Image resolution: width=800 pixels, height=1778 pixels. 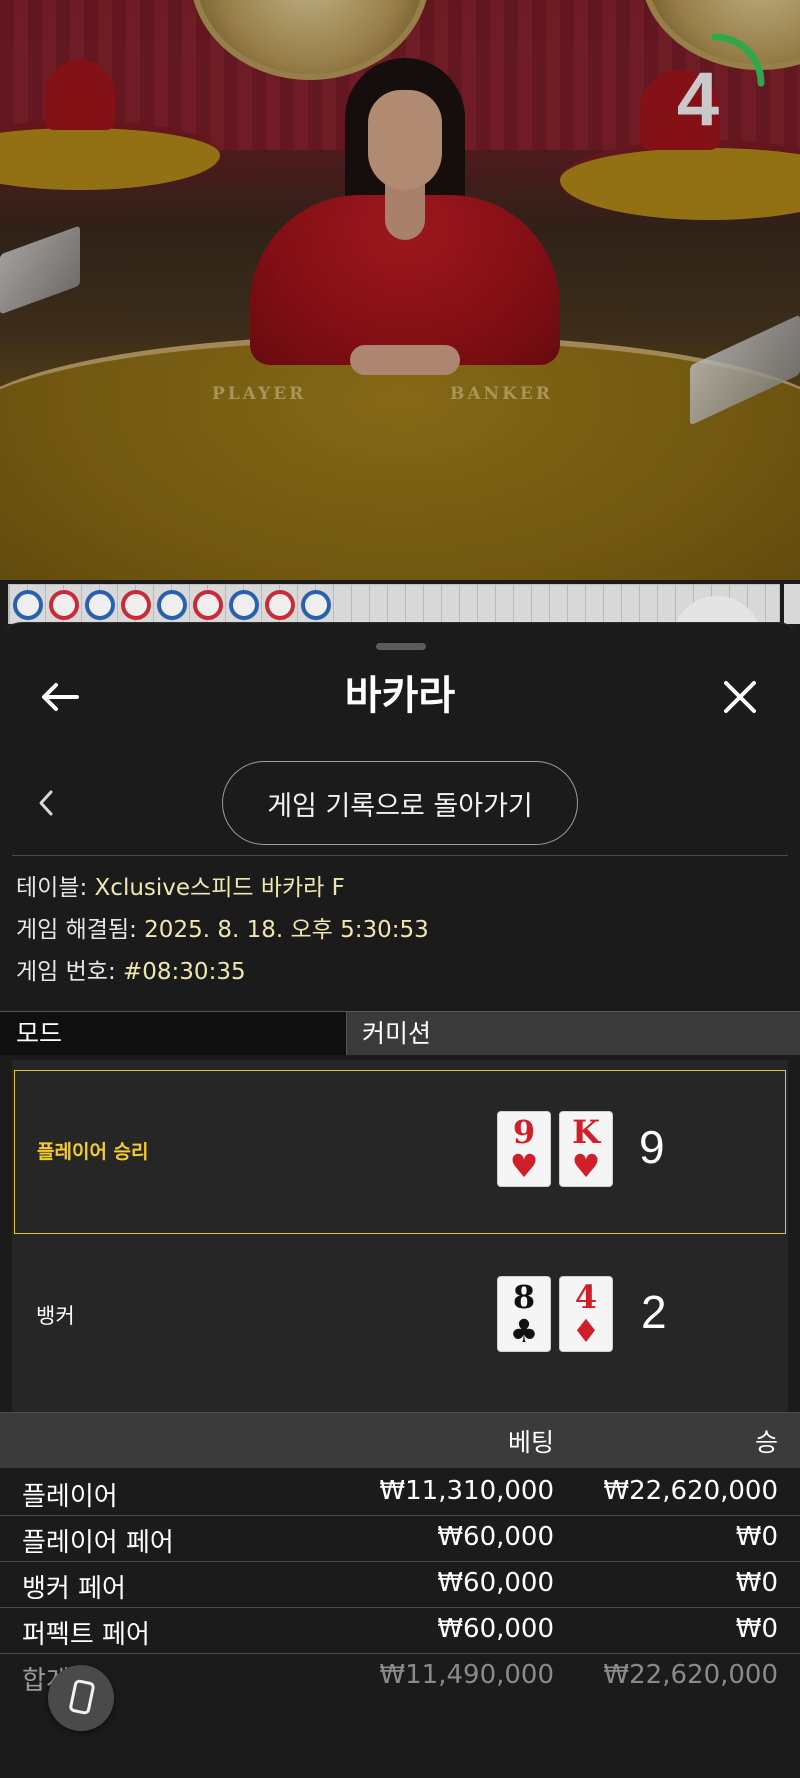 I want to click on resolved-info-value: 2025. 8. 18. 오후 5:30:53, so click(x=286, y=930).